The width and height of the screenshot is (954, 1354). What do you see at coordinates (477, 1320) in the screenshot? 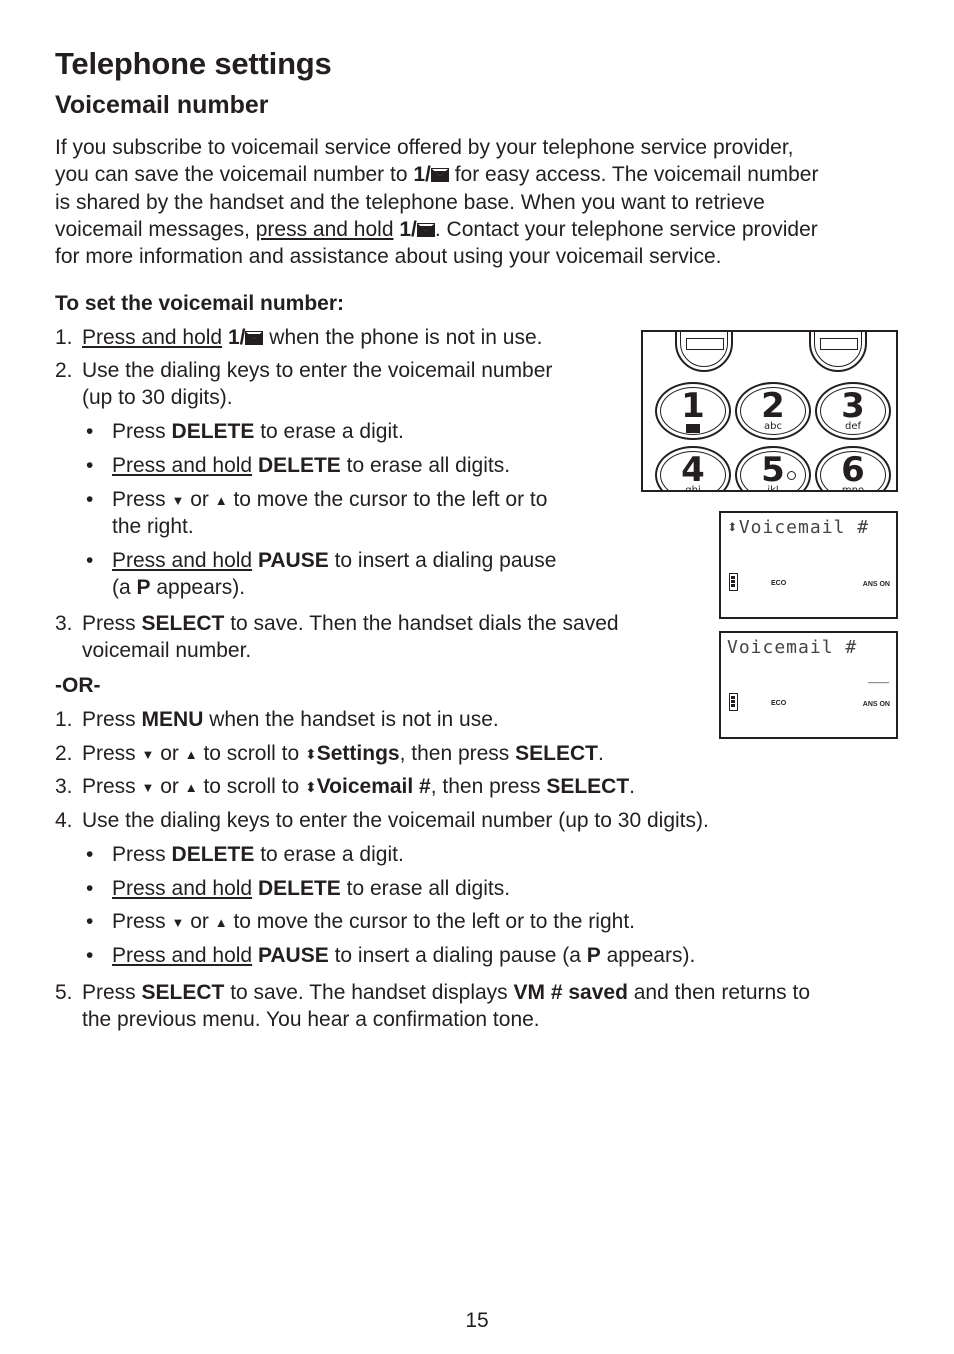
I see `page-number: 15` at bounding box center [477, 1320].